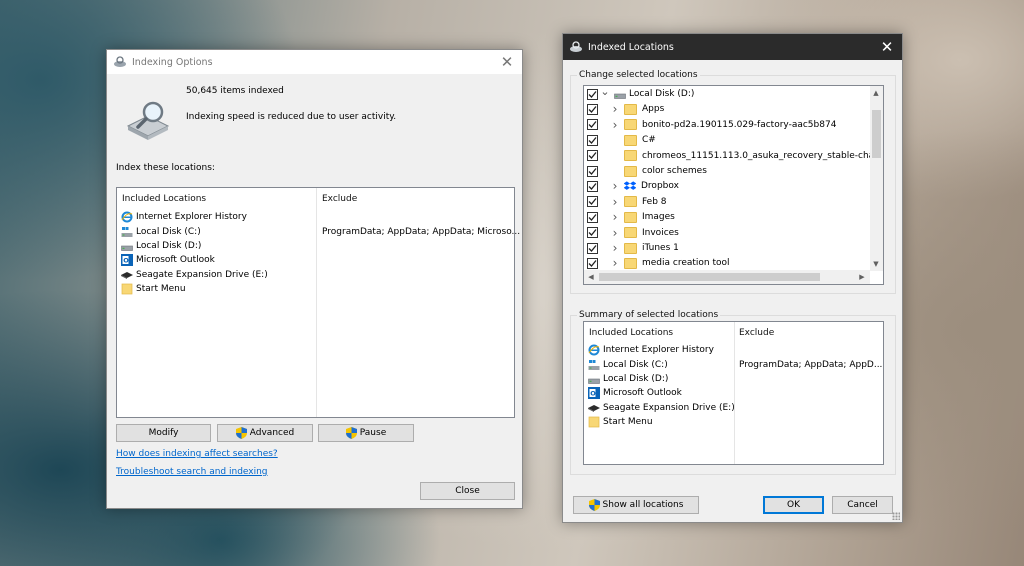  I want to click on tree-item: › Images, so click(727, 217).